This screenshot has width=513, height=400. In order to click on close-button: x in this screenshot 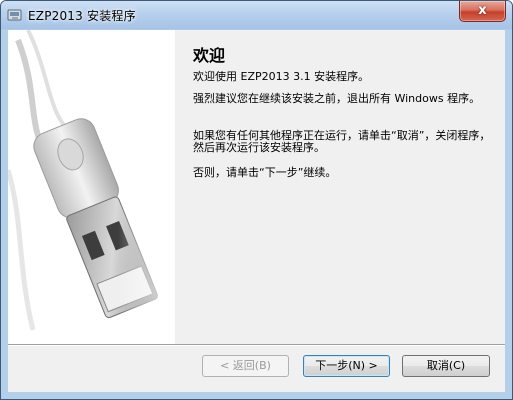, I will do `click(482, 11)`.